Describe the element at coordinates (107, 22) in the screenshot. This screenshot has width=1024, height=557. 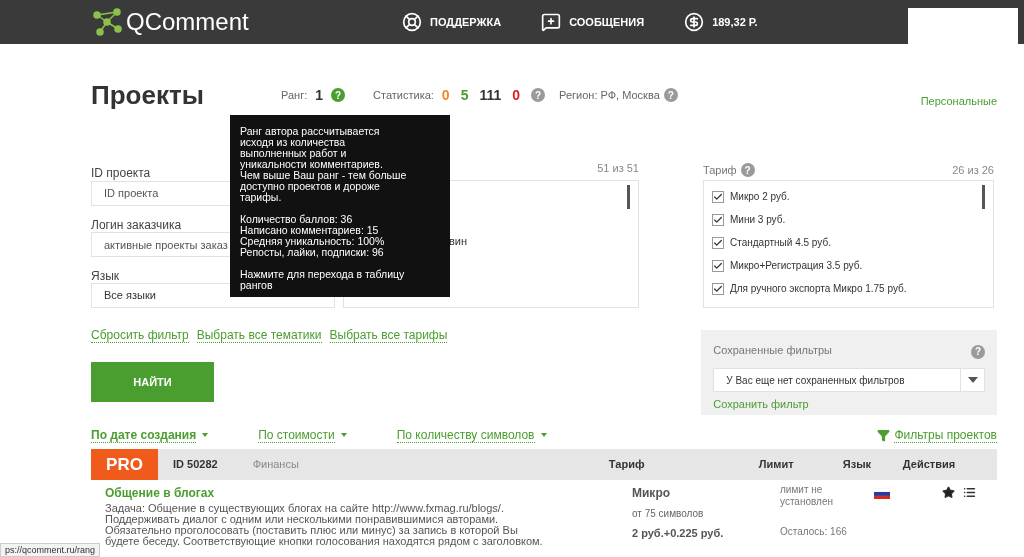
I see `network-logo-icon` at that location.